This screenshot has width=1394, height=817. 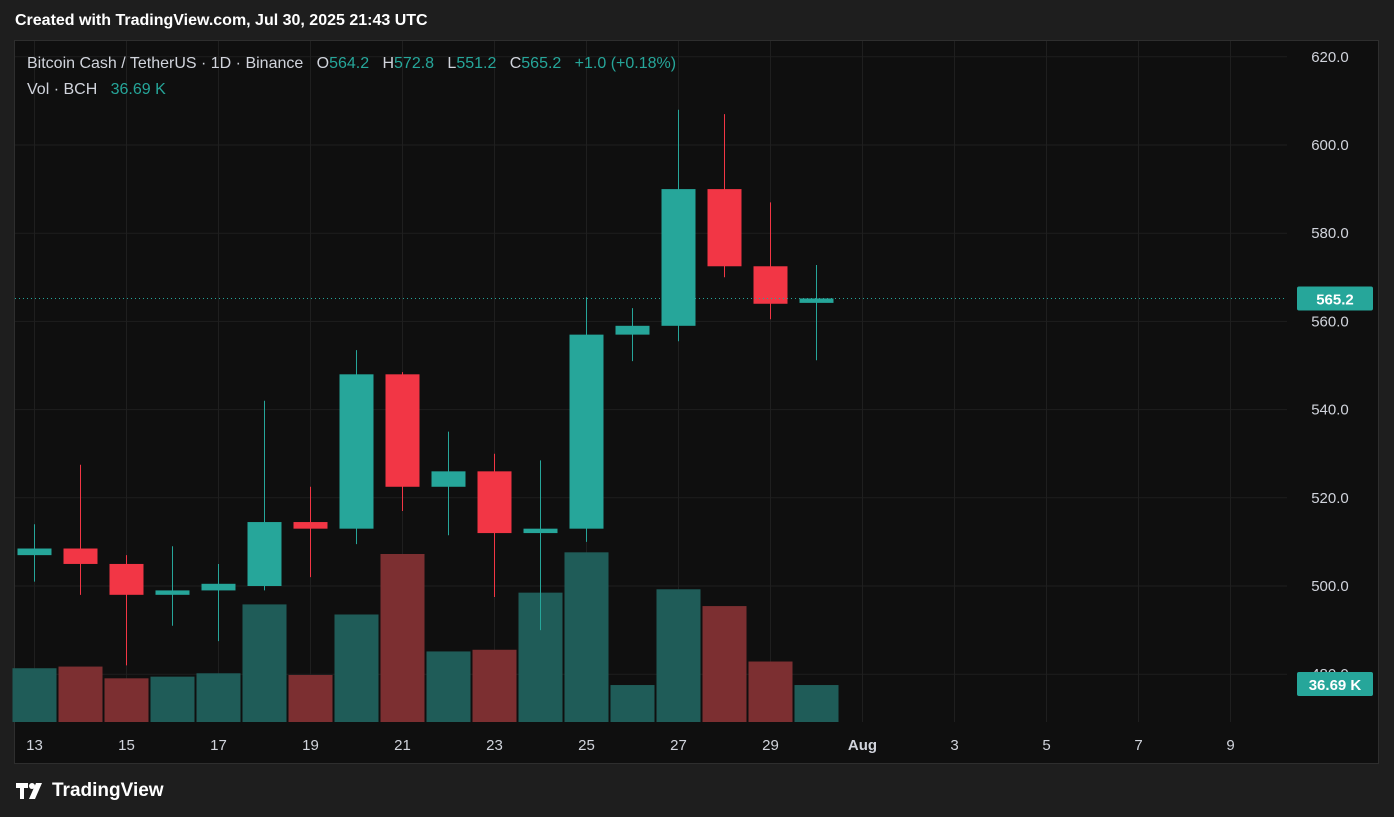 What do you see at coordinates (388, 63) in the screenshot?
I see `high-label: H` at bounding box center [388, 63].